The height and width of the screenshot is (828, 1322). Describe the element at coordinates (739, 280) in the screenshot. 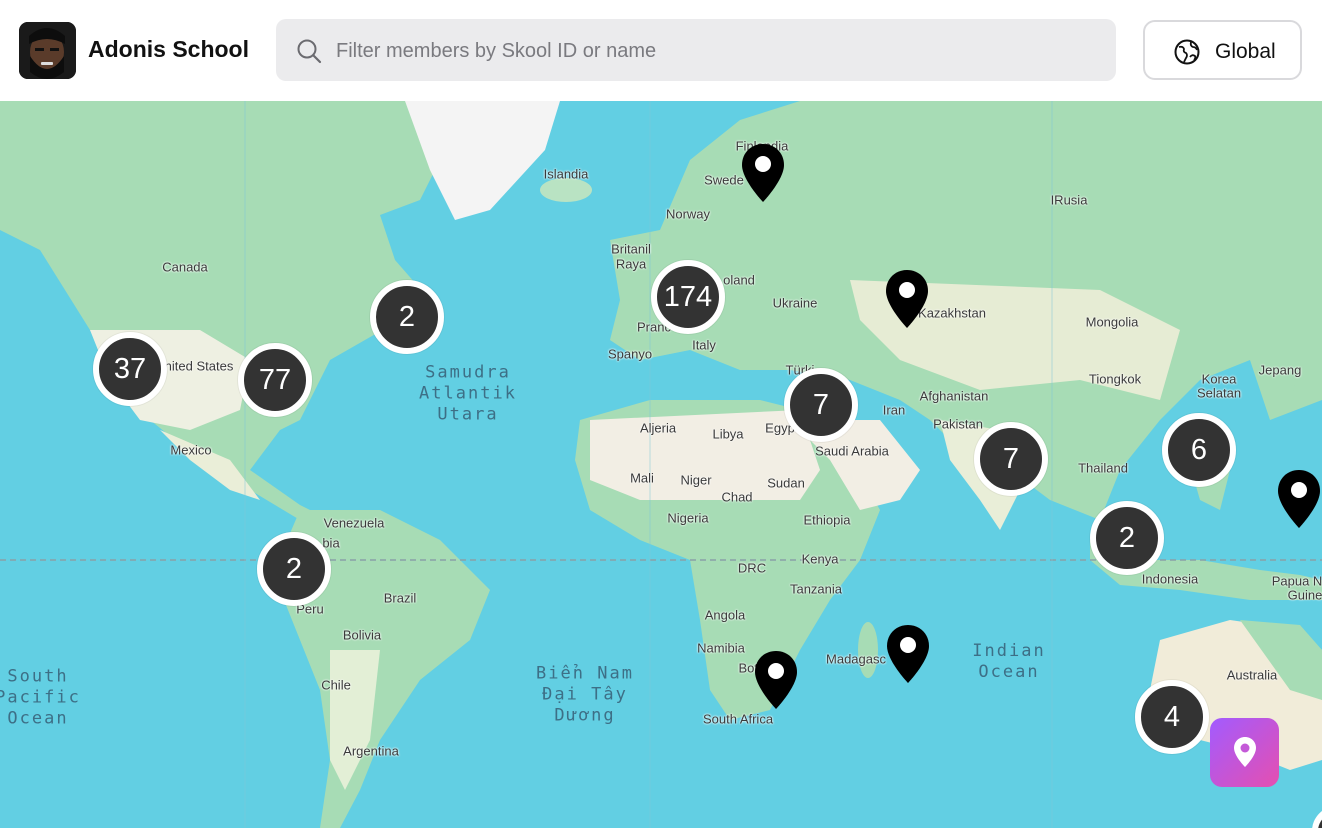

I see `map-label: oland` at that location.